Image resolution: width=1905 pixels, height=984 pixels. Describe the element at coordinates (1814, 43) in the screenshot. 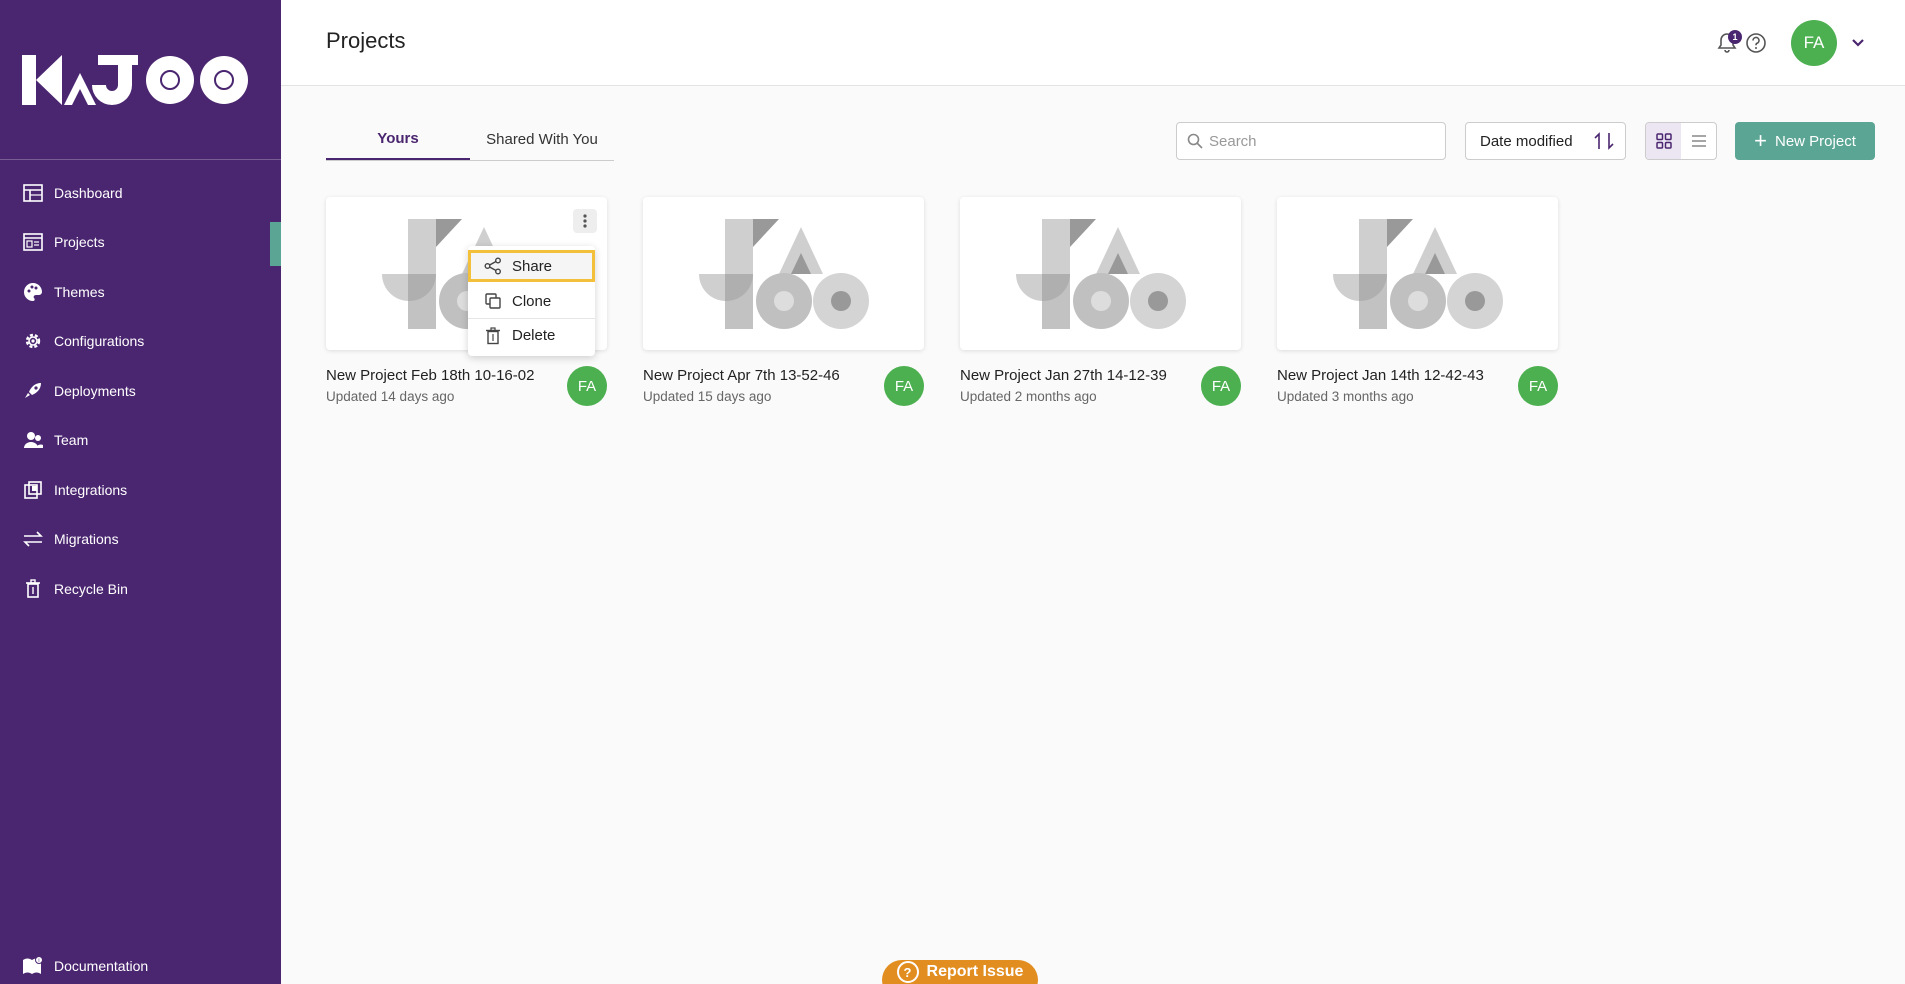

I see `user-avatar: FA` at that location.